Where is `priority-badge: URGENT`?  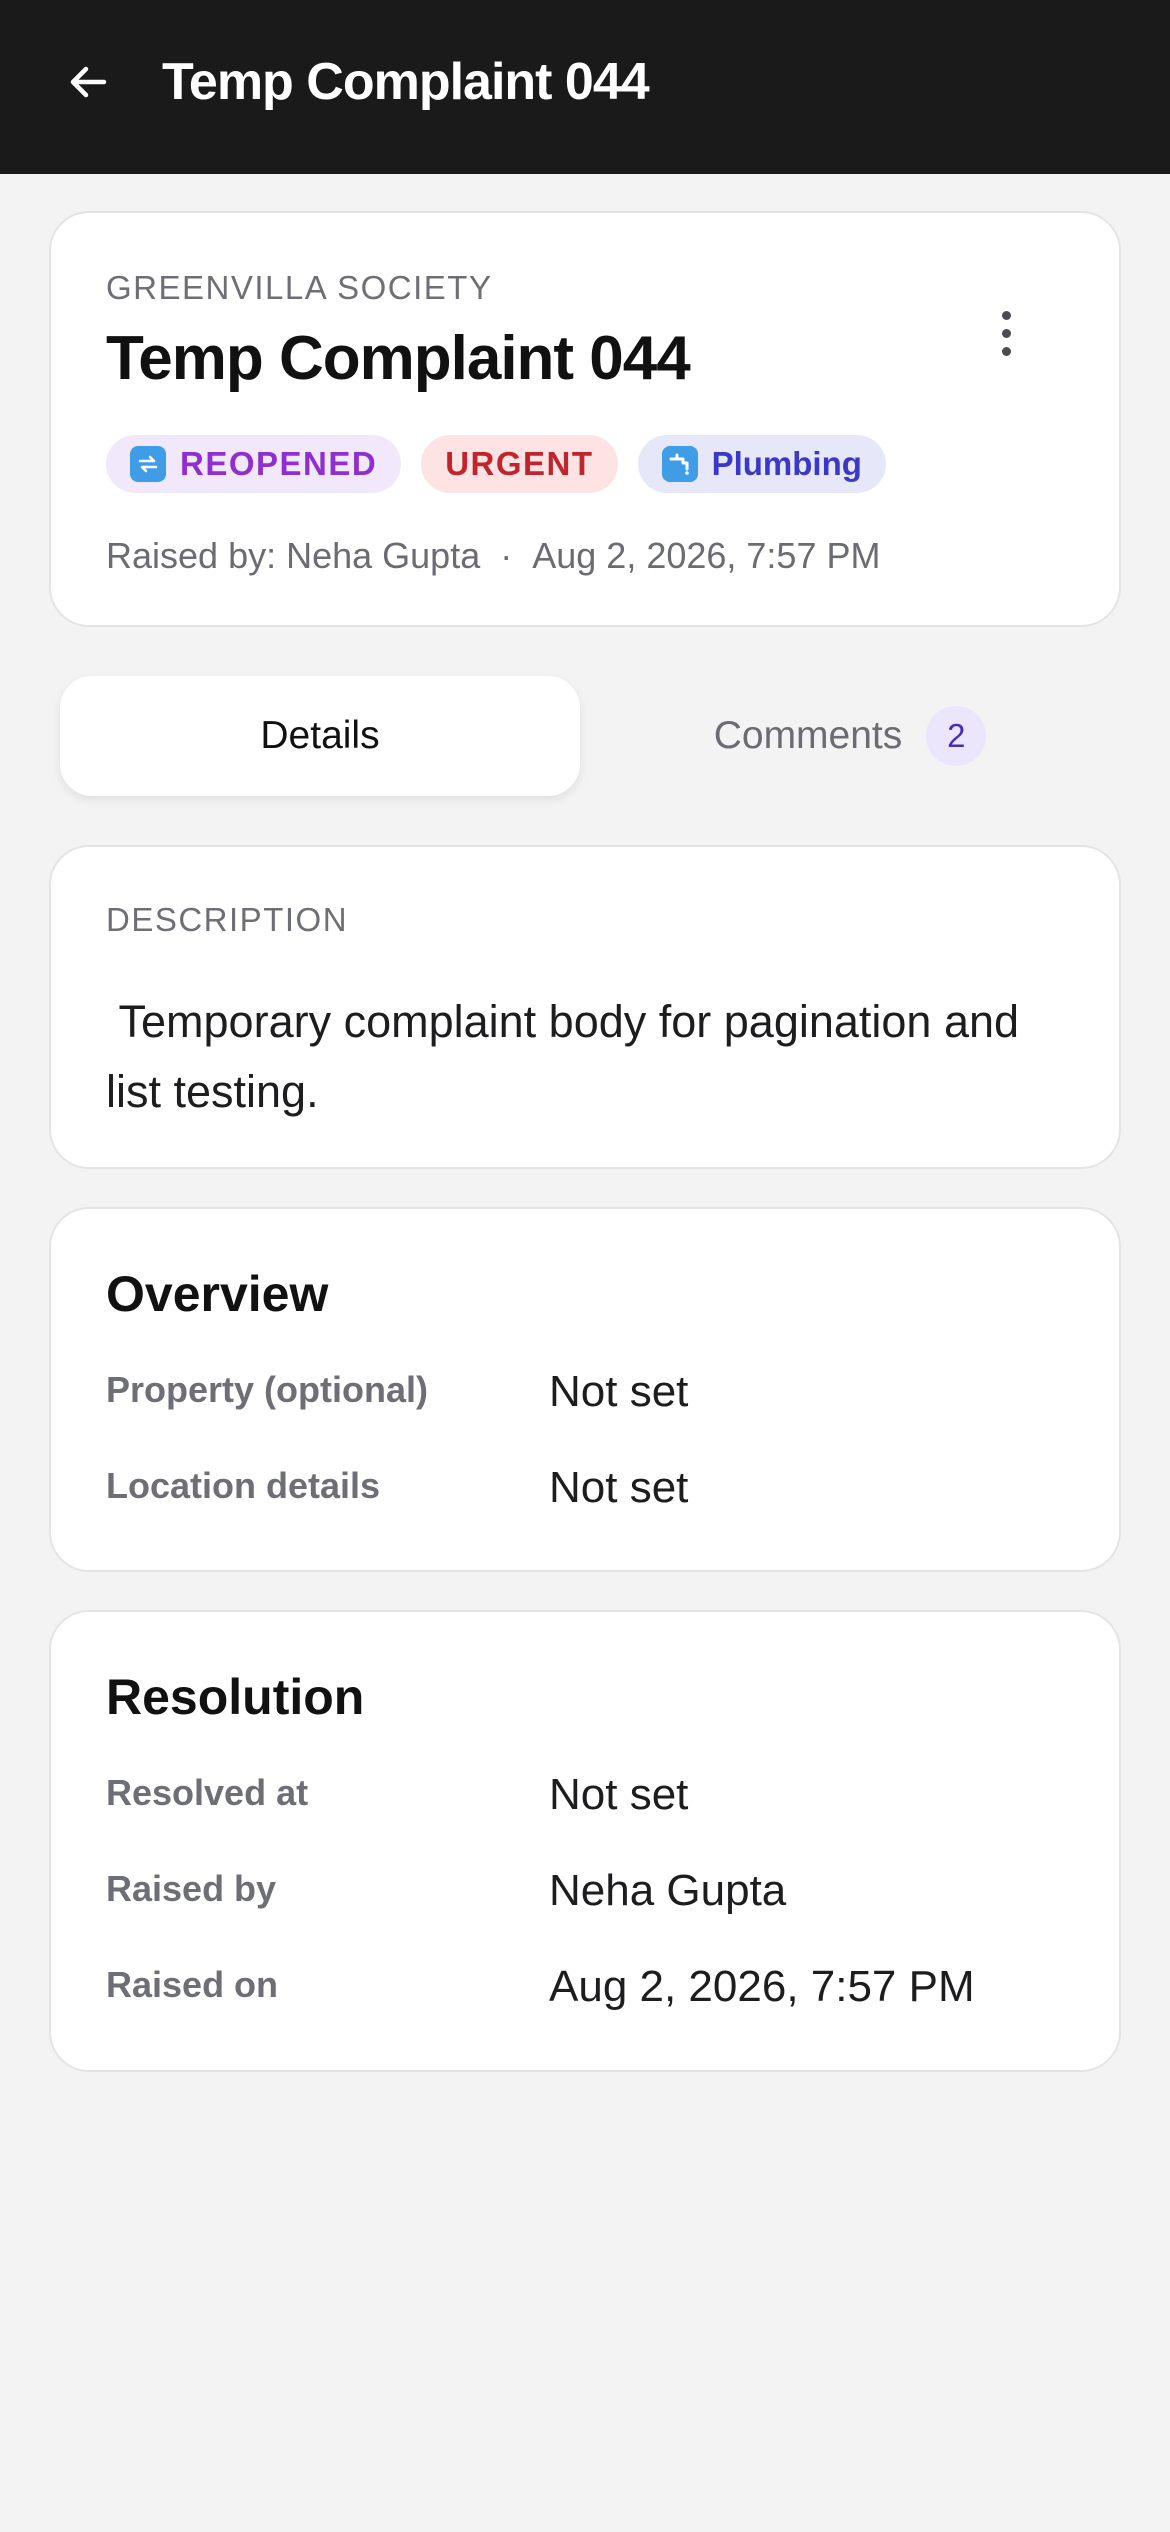
priority-badge: URGENT is located at coordinates (519, 464).